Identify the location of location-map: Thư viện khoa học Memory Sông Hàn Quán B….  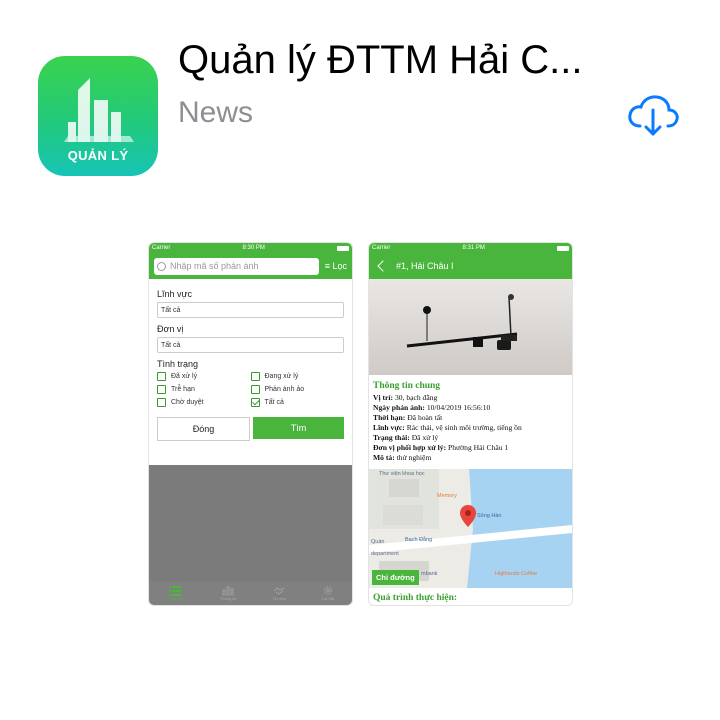
(470, 528).